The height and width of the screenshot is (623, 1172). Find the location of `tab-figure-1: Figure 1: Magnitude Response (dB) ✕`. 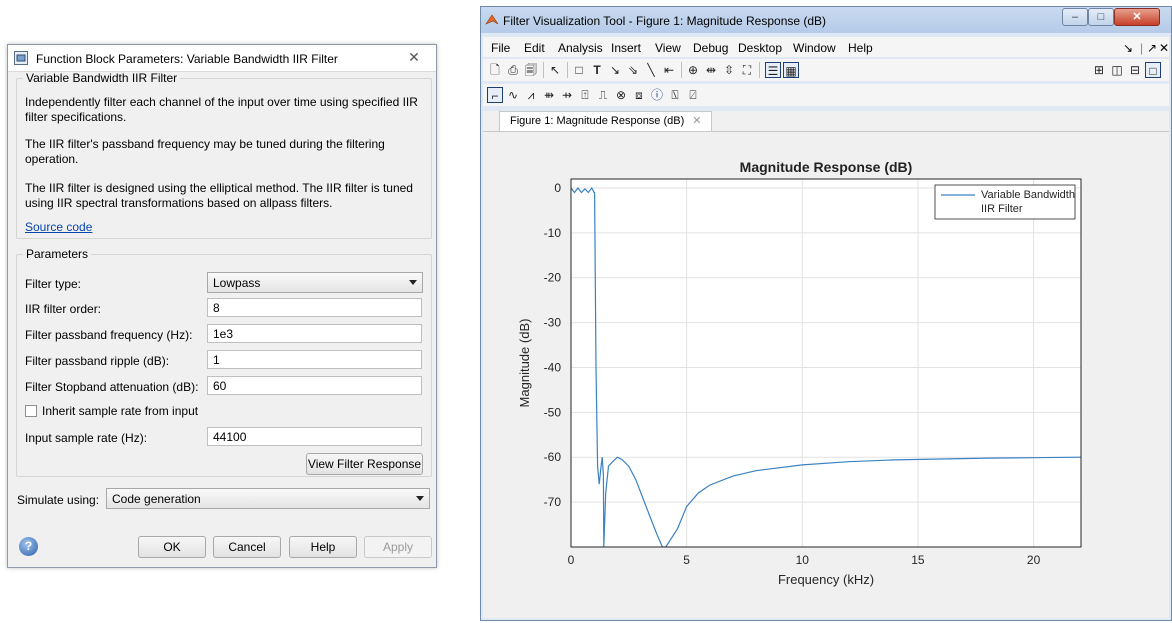

tab-figure-1: Figure 1: Magnitude Response (dB) ✕ is located at coordinates (606, 121).